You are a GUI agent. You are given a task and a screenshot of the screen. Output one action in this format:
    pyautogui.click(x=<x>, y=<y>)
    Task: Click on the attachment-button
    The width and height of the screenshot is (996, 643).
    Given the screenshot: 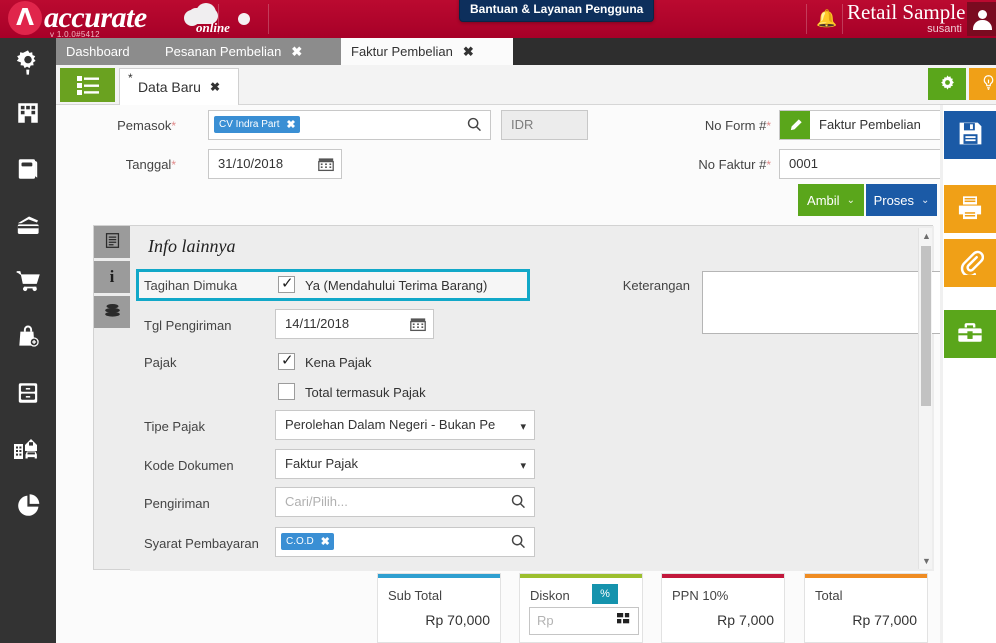 What is the action you would take?
    pyautogui.click(x=970, y=263)
    